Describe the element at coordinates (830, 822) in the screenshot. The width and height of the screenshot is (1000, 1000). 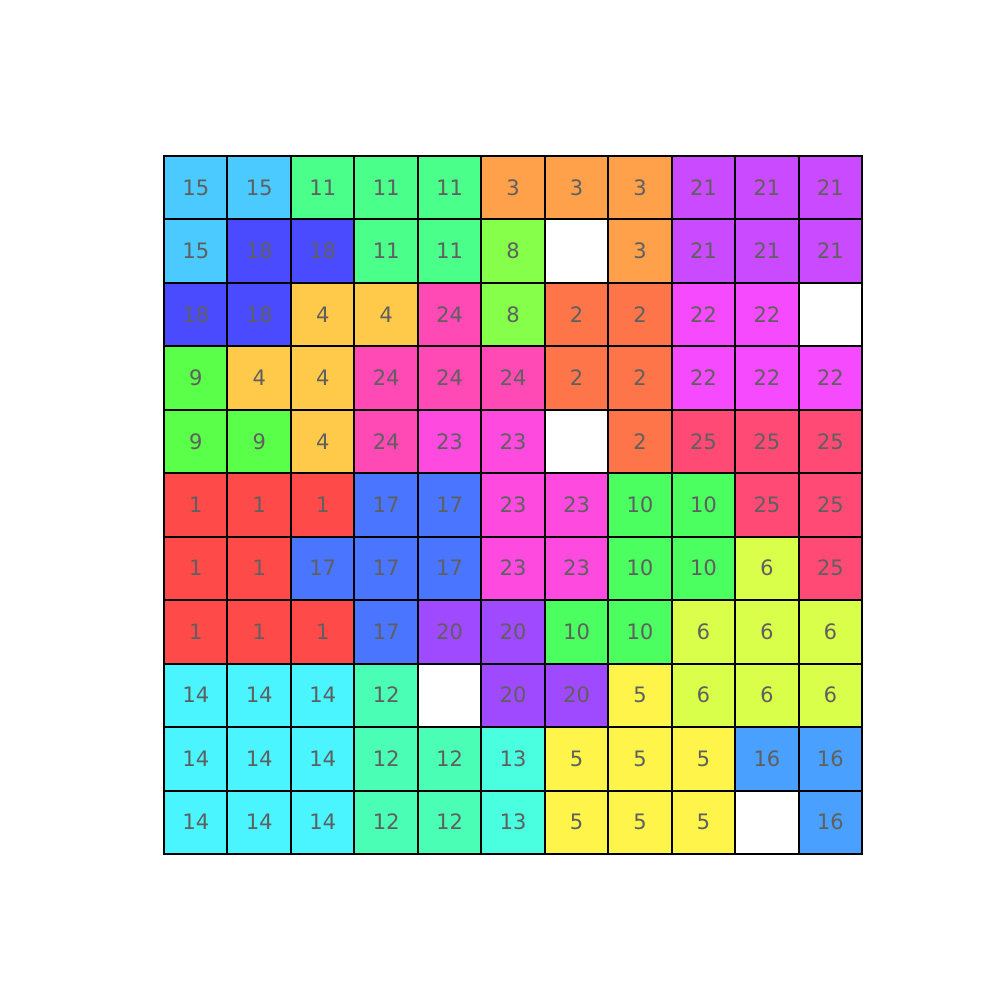
I see `region-cell: 16` at that location.